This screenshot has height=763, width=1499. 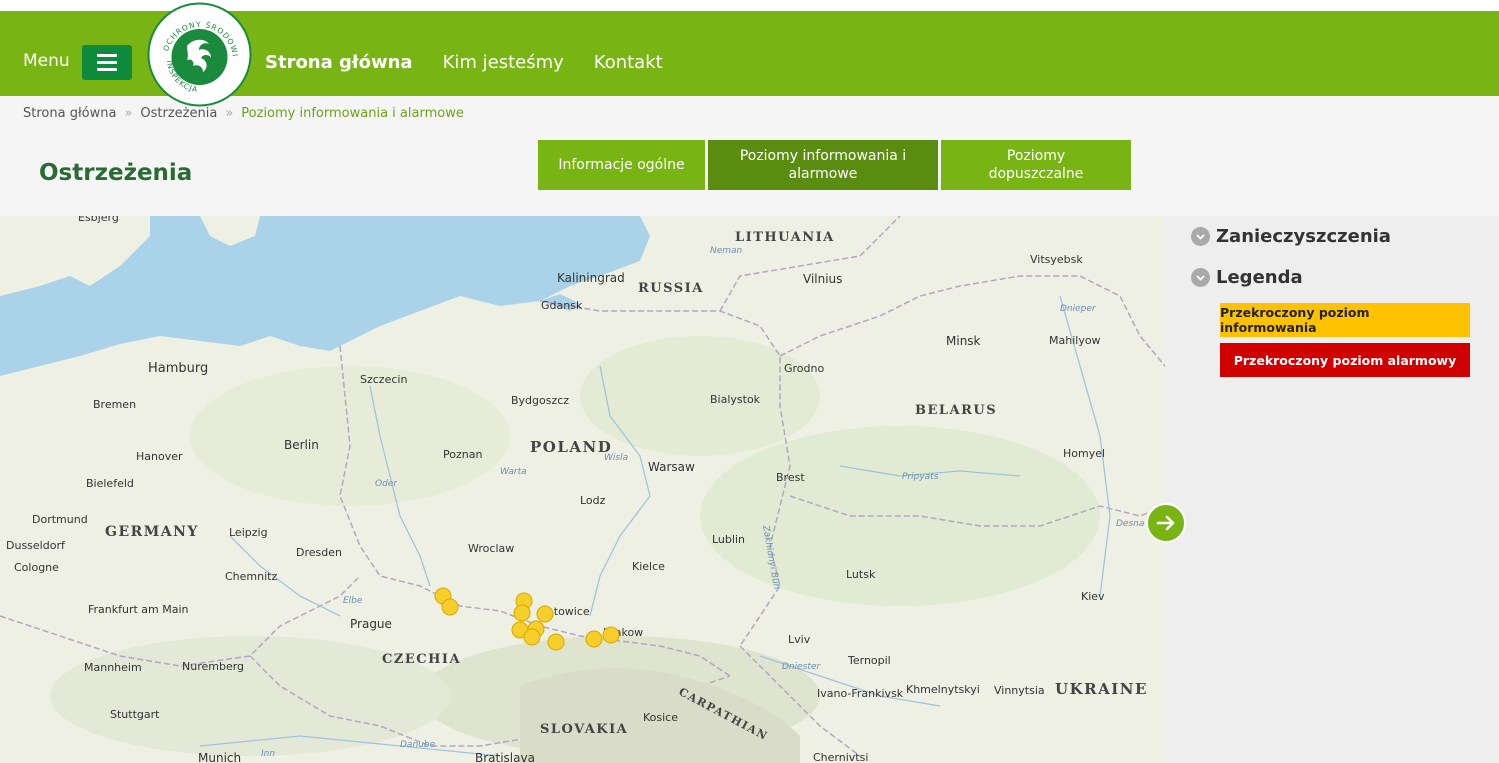 What do you see at coordinates (562, 305) in the screenshot?
I see `city-label: Gdansk` at bounding box center [562, 305].